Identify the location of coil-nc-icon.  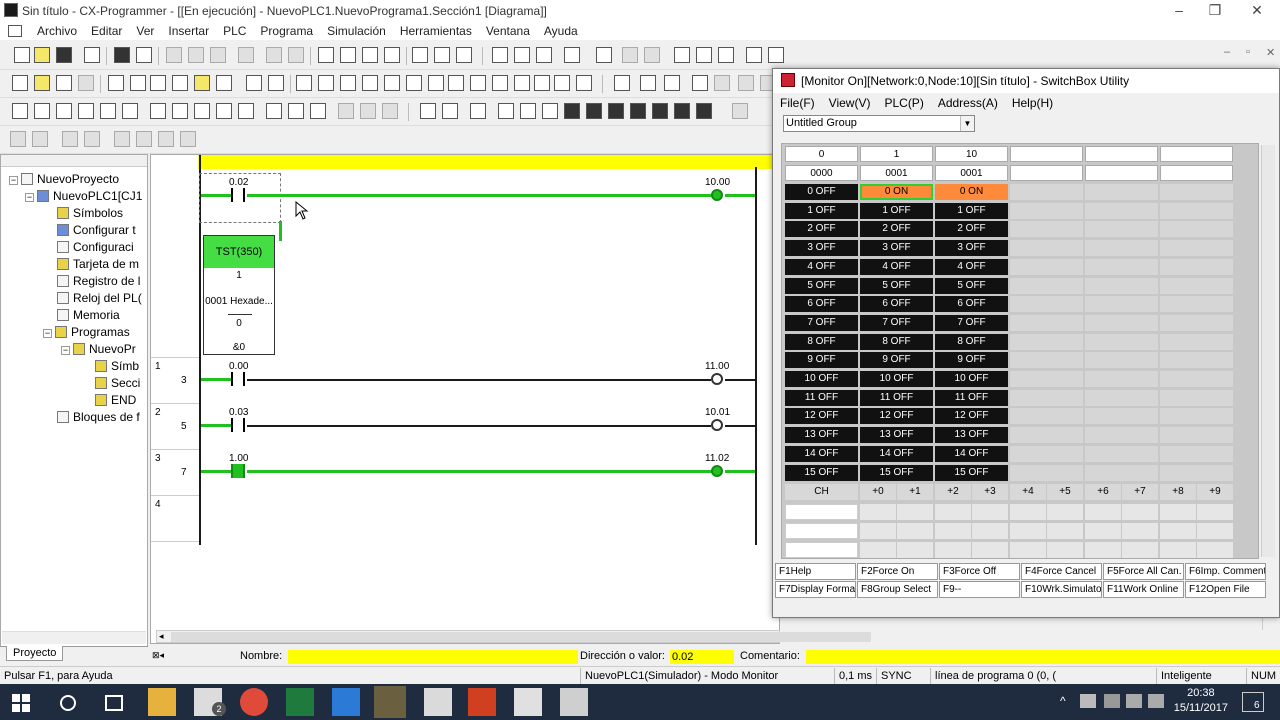
(478, 83).